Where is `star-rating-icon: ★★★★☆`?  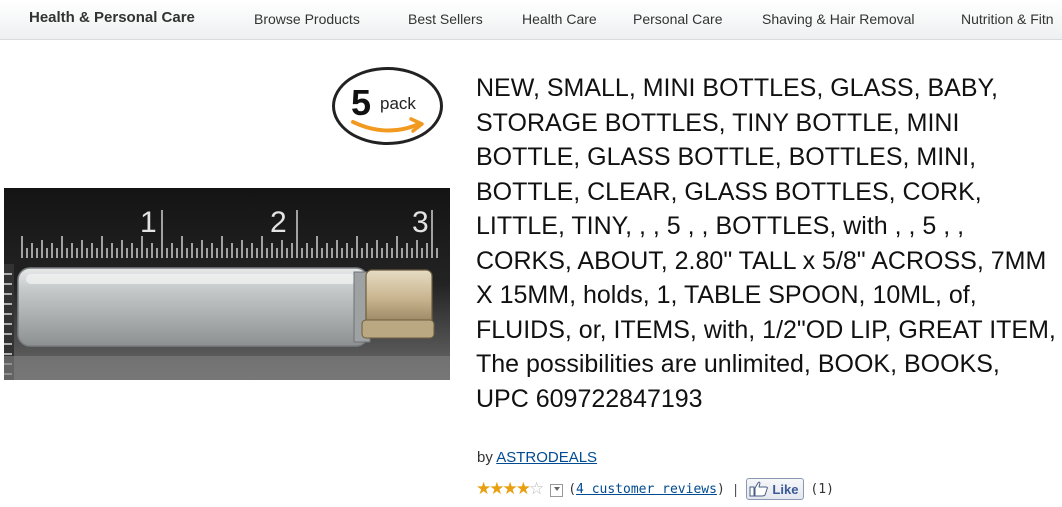 star-rating-icon: ★★★★☆ is located at coordinates (510, 489).